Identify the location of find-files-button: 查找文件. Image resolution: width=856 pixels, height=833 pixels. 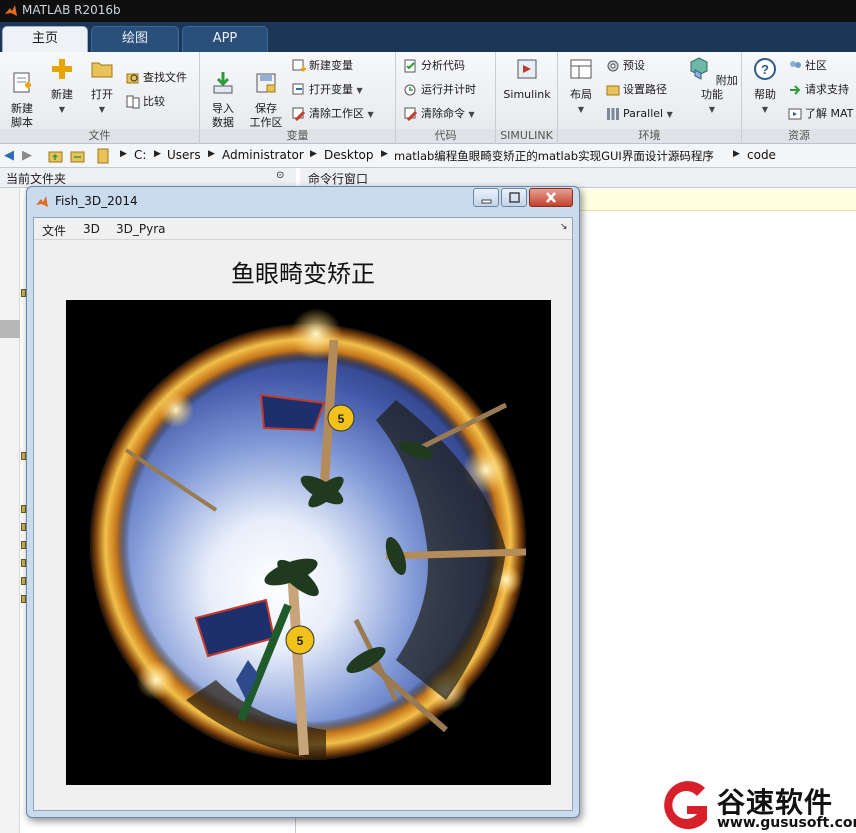
(156, 78).